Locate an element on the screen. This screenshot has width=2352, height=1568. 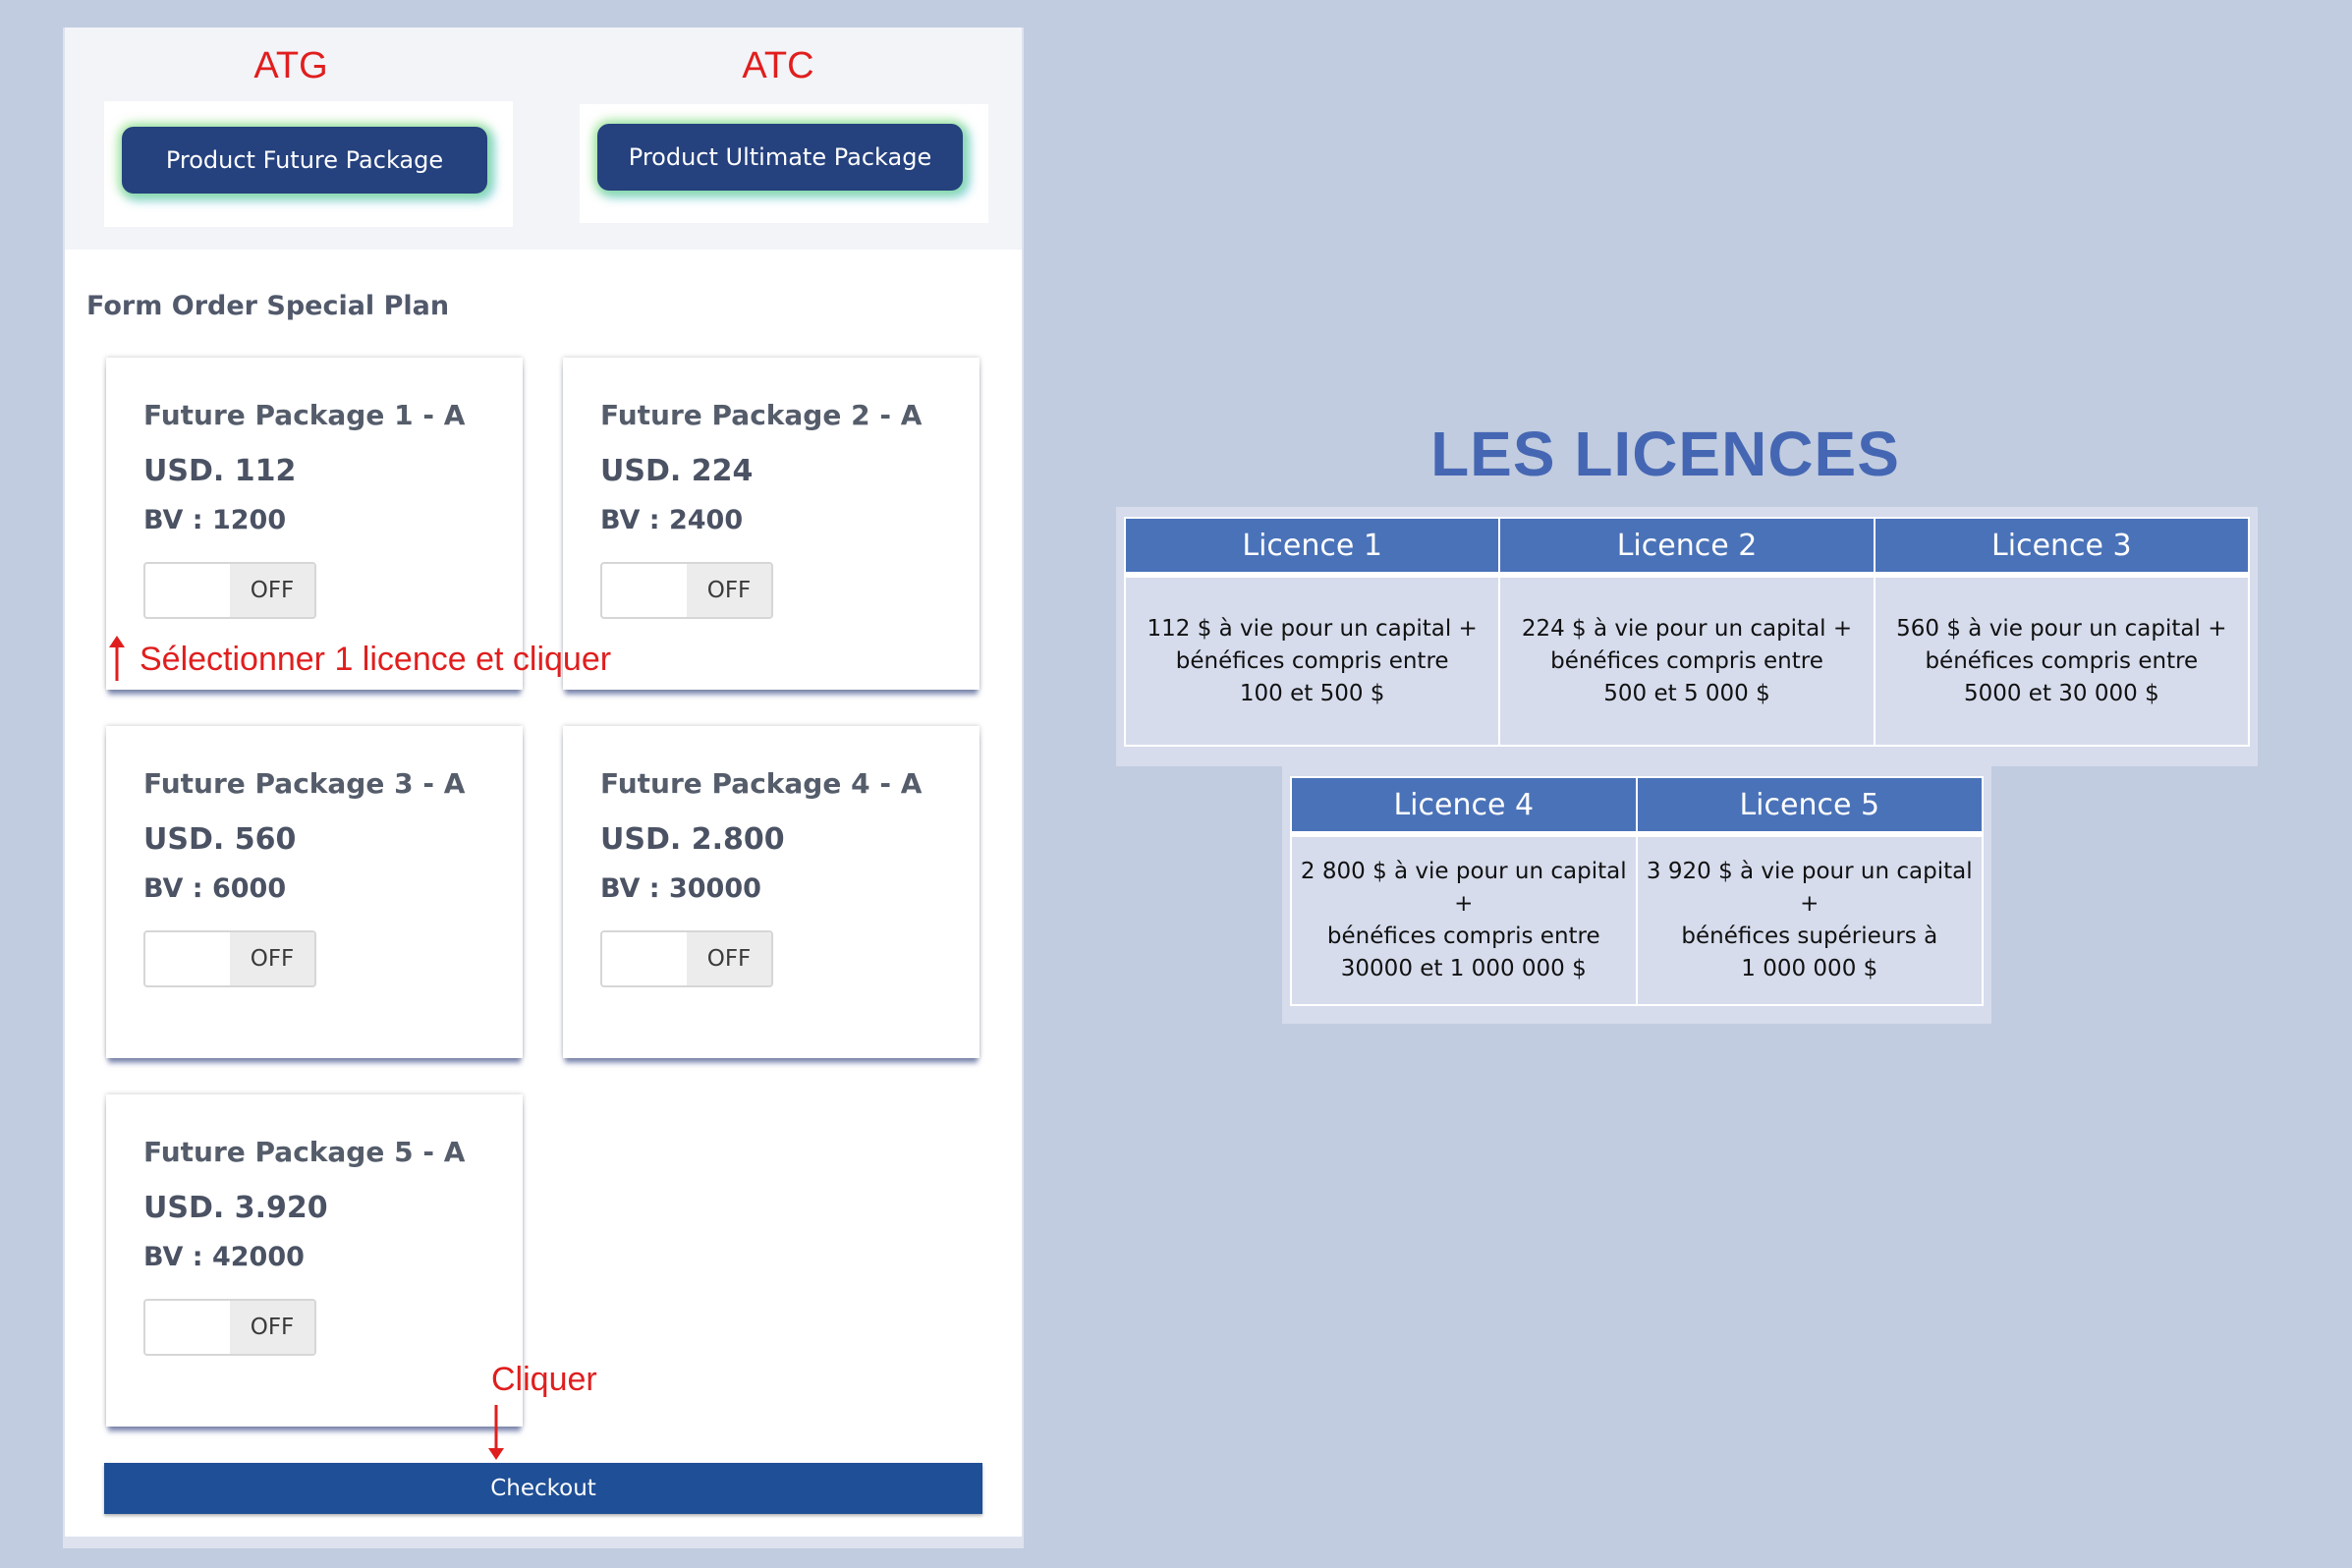
card-bv: BV : 1200 is located at coordinates (215, 520).